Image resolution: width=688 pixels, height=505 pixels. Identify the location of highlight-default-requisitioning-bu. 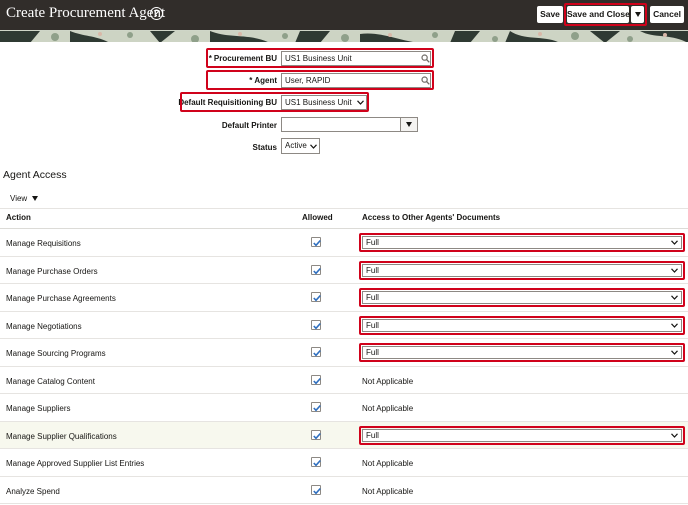
(274, 102).